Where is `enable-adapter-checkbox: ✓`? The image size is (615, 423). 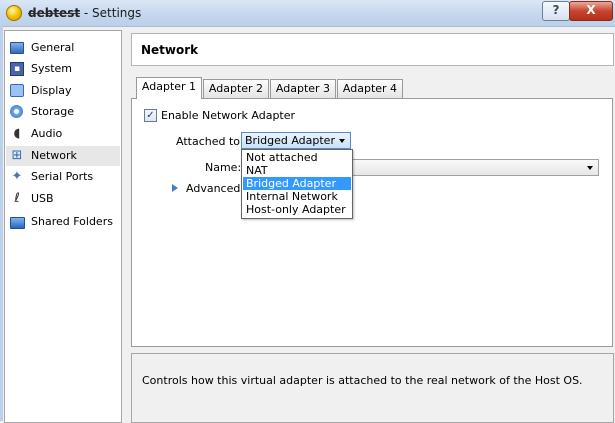
enable-adapter-checkbox: ✓ is located at coordinates (150, 115).